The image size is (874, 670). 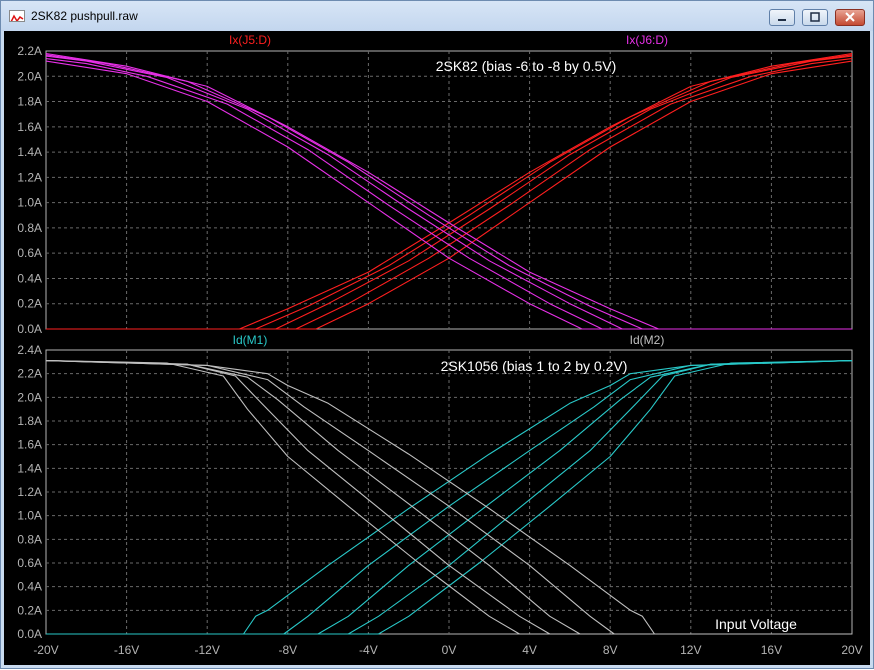 What do you see at coordinates (17, 16) in the screenshot?
I see `waveform-app-icon` at bounding box center [17, 16].